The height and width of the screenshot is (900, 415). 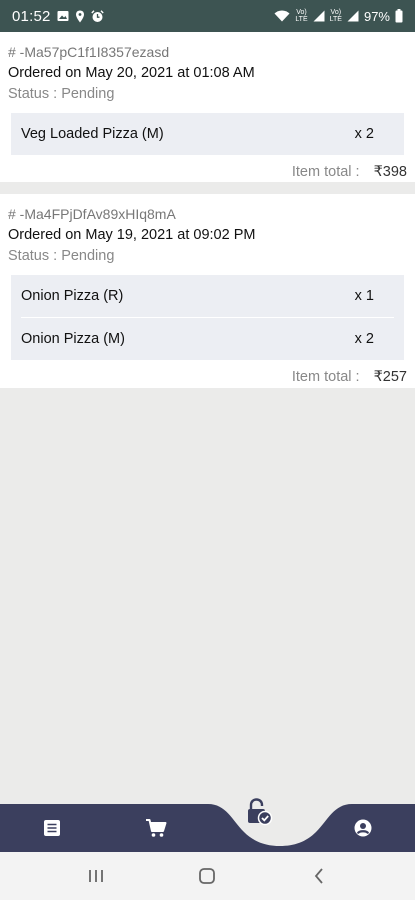 I want to click on order-items-list: Onion Pizza (R) x 1 Onion Pizza (M) x 2, so click(x=207, y=317).